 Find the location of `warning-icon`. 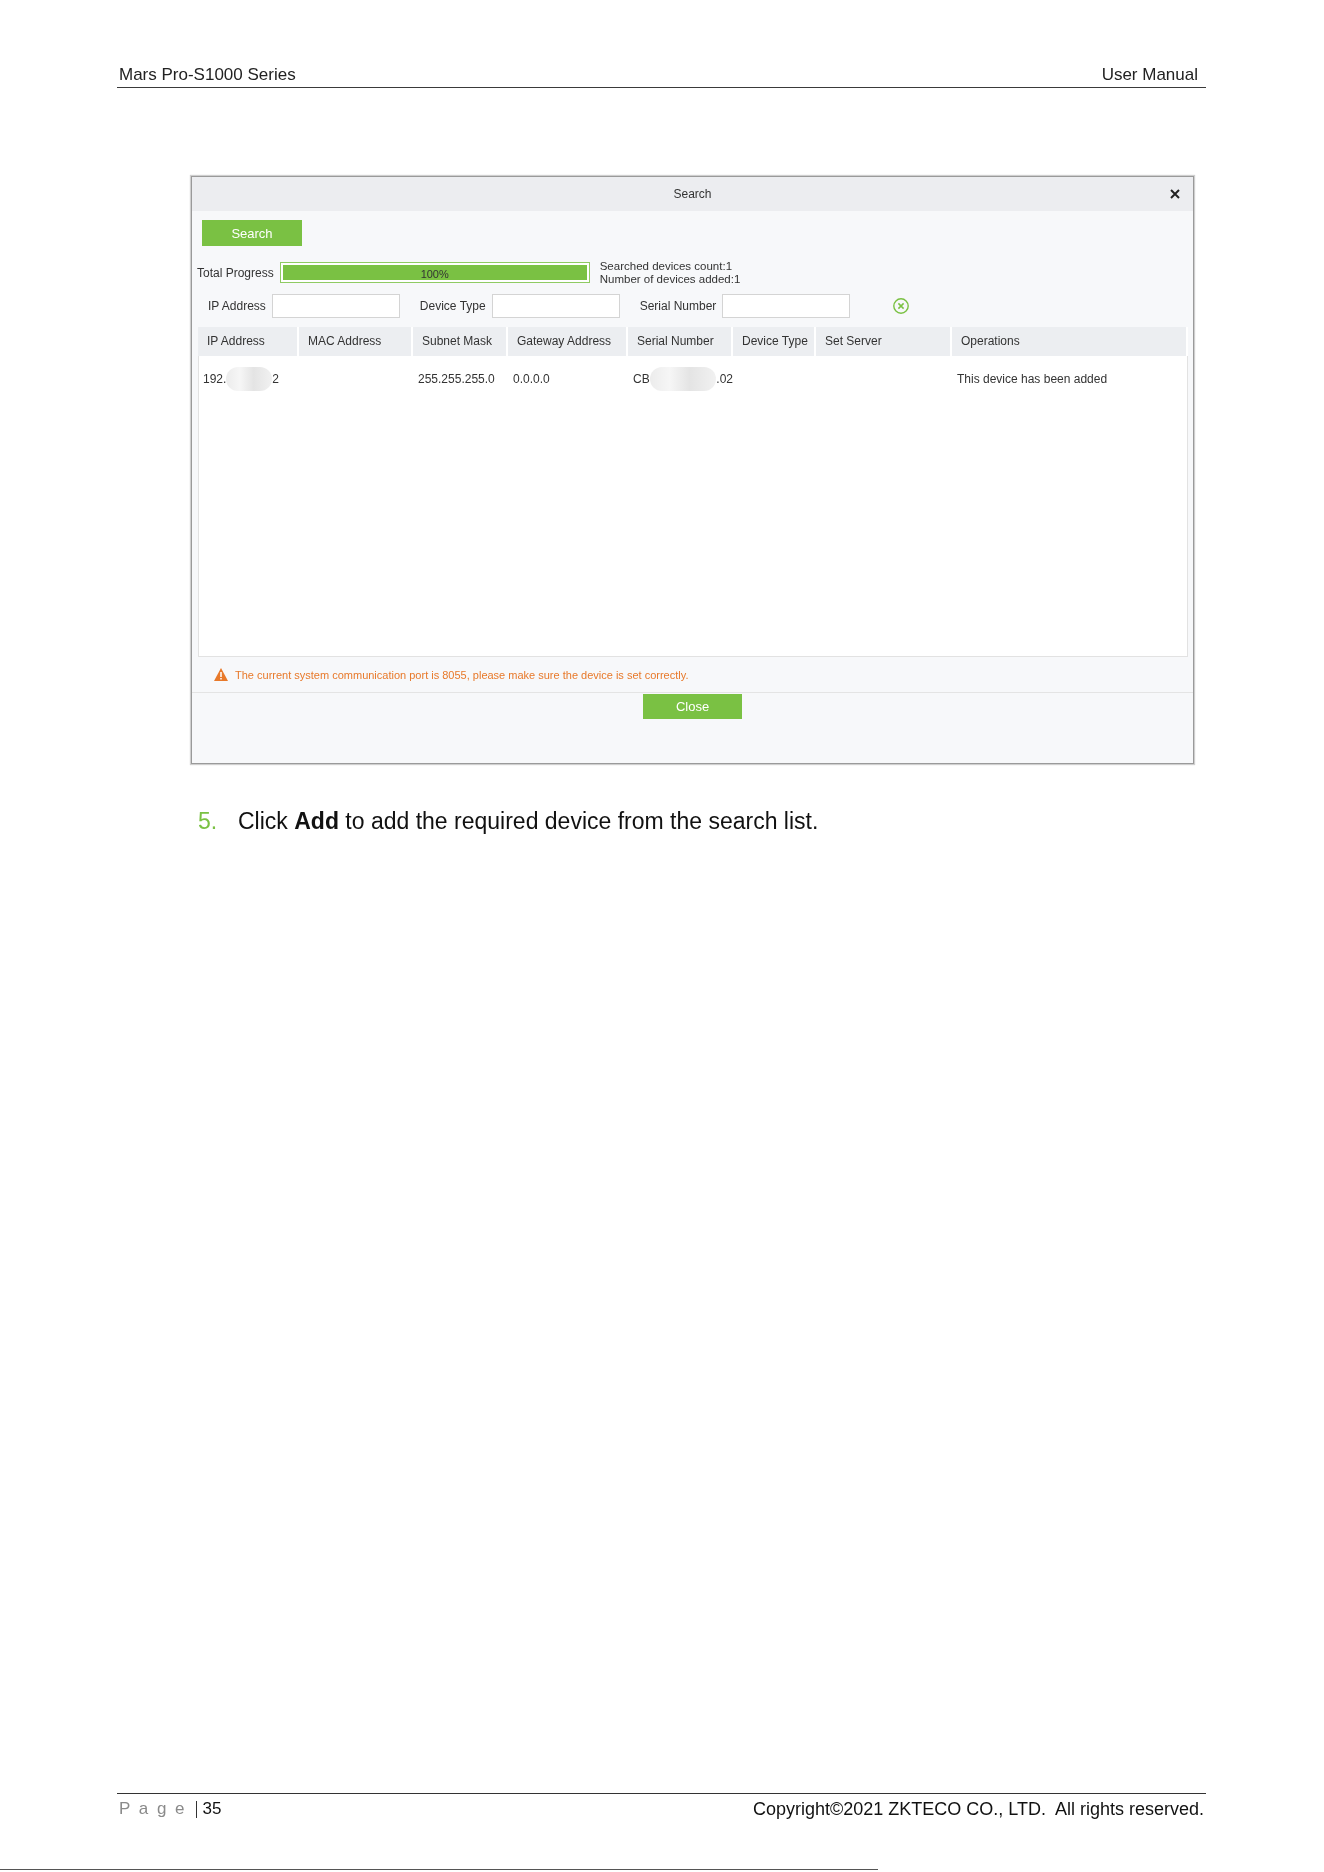

warning-icon is located at coordinates (221, 674).